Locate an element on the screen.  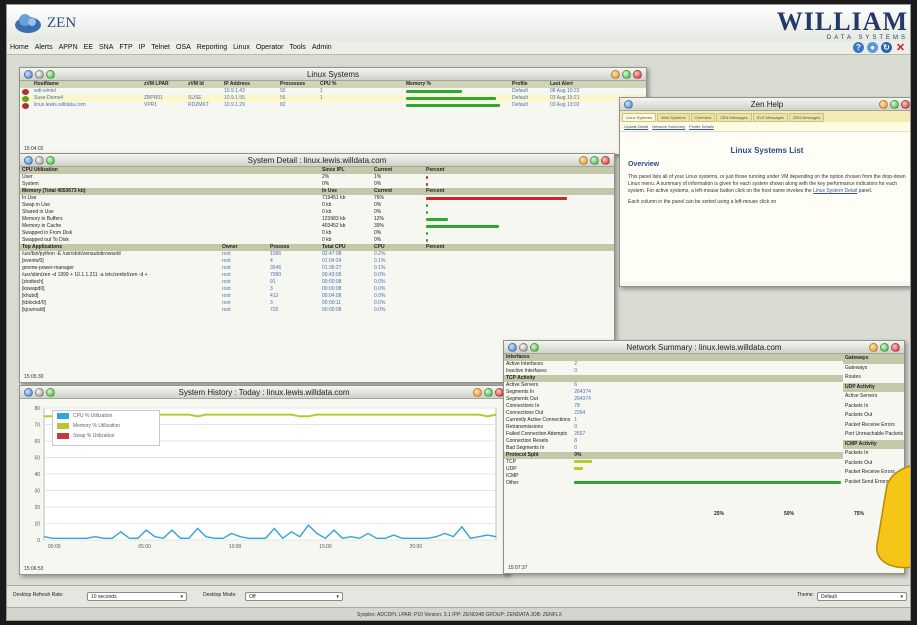
cell-total-cpu: 00:04:08 is located at coordinates (332, 296).